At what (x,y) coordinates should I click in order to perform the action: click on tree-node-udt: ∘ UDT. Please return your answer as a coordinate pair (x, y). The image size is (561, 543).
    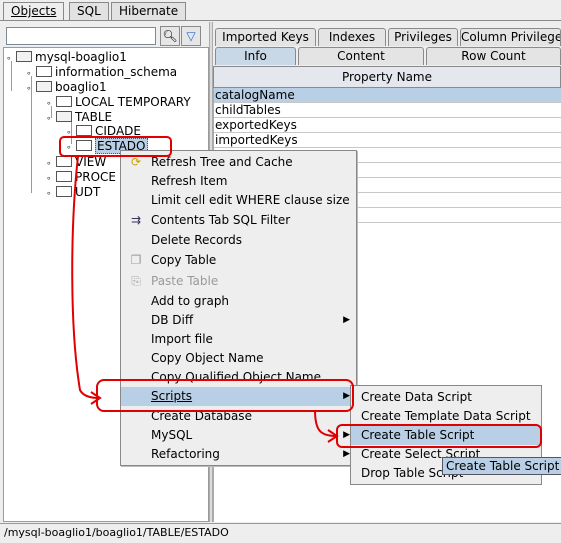
    Looking at the image, I should click on (73, 192).